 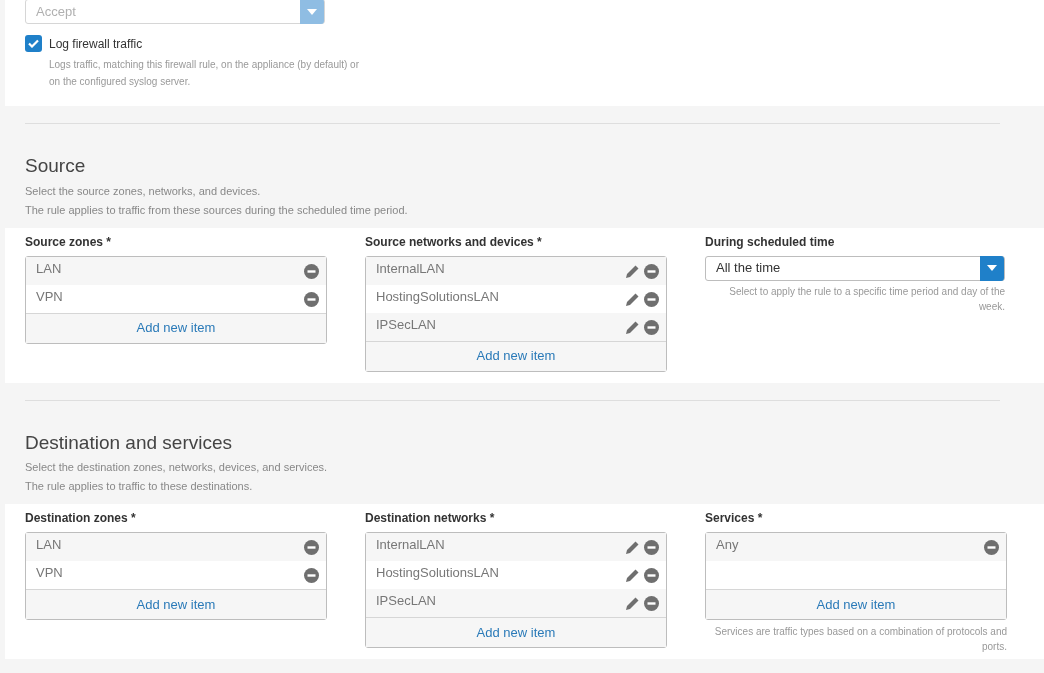 What do you see at coordinates (177, 467) in the screenshot?
I see `section-description: Select the destination zones, networks, devices, and services.` at bounding box center [177, 467].